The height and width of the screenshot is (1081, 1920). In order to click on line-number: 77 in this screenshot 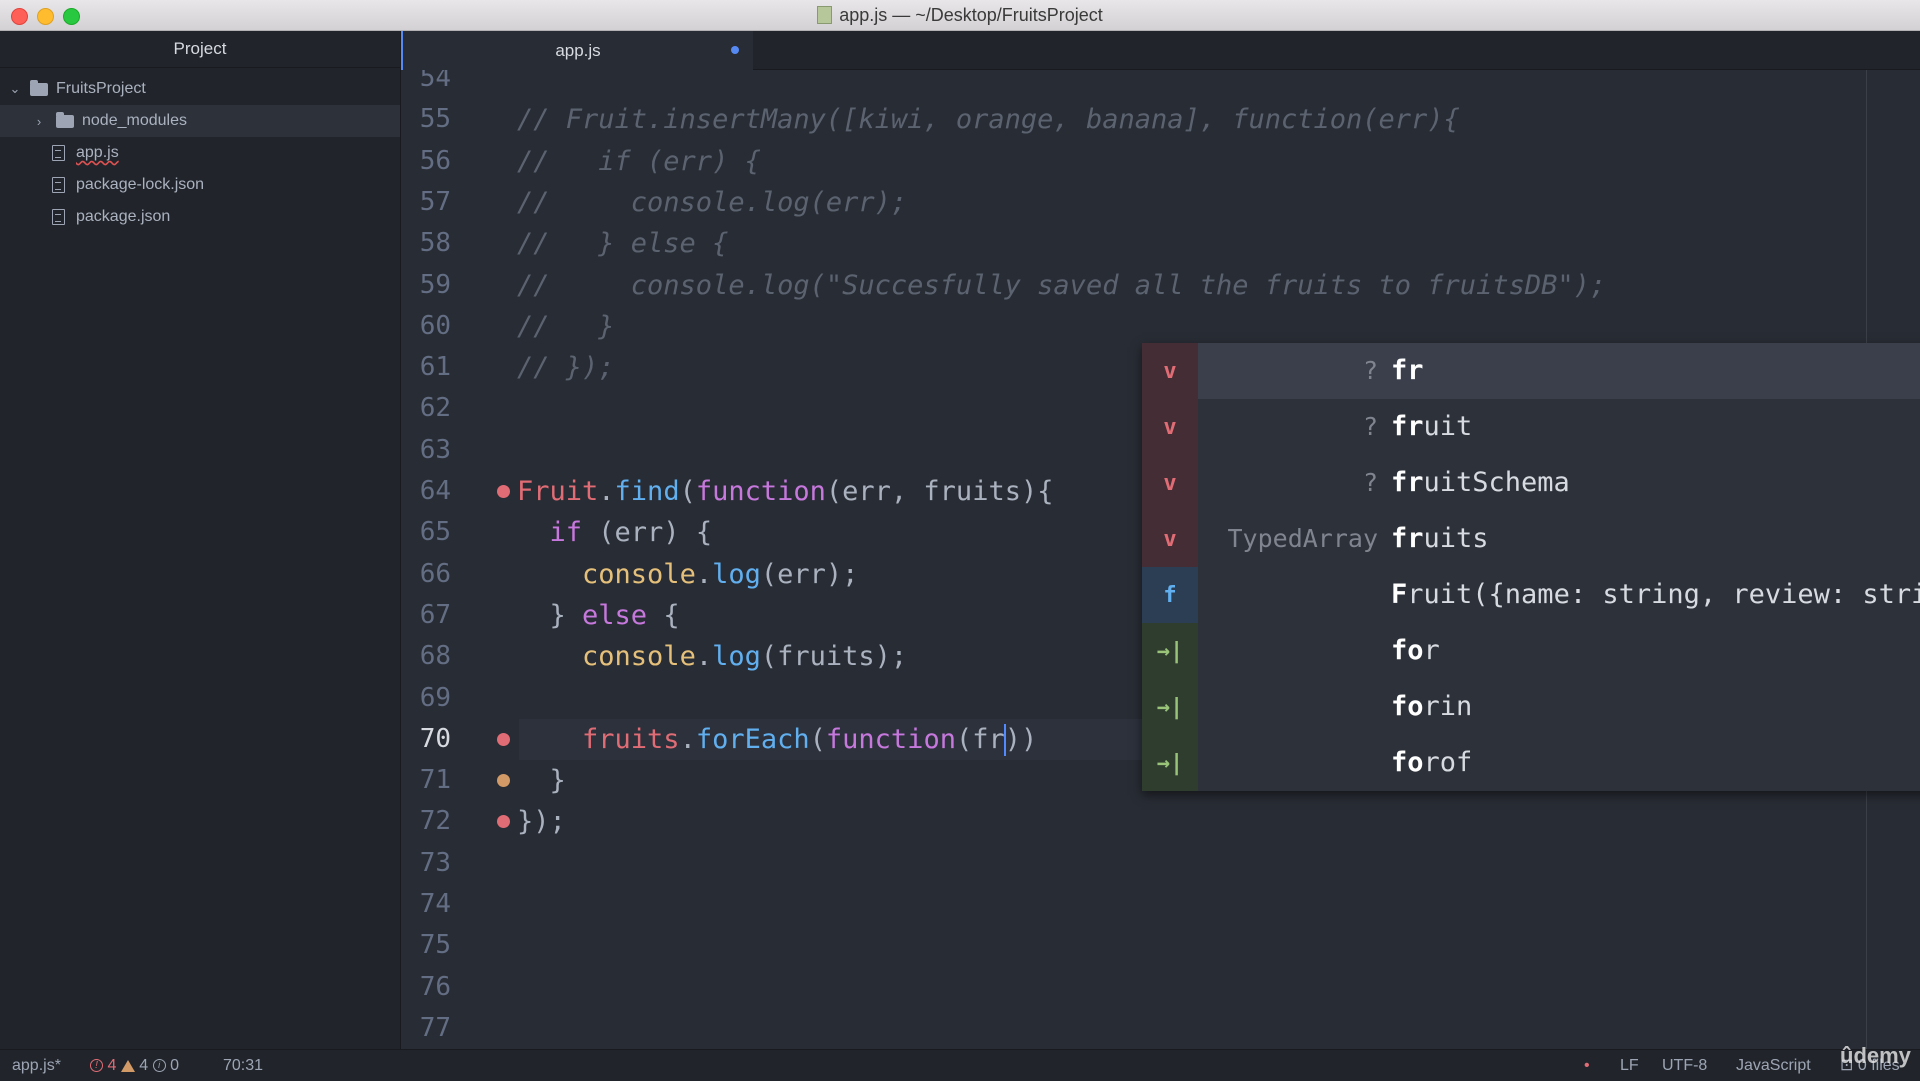, I will do `click(426, 1028)`.